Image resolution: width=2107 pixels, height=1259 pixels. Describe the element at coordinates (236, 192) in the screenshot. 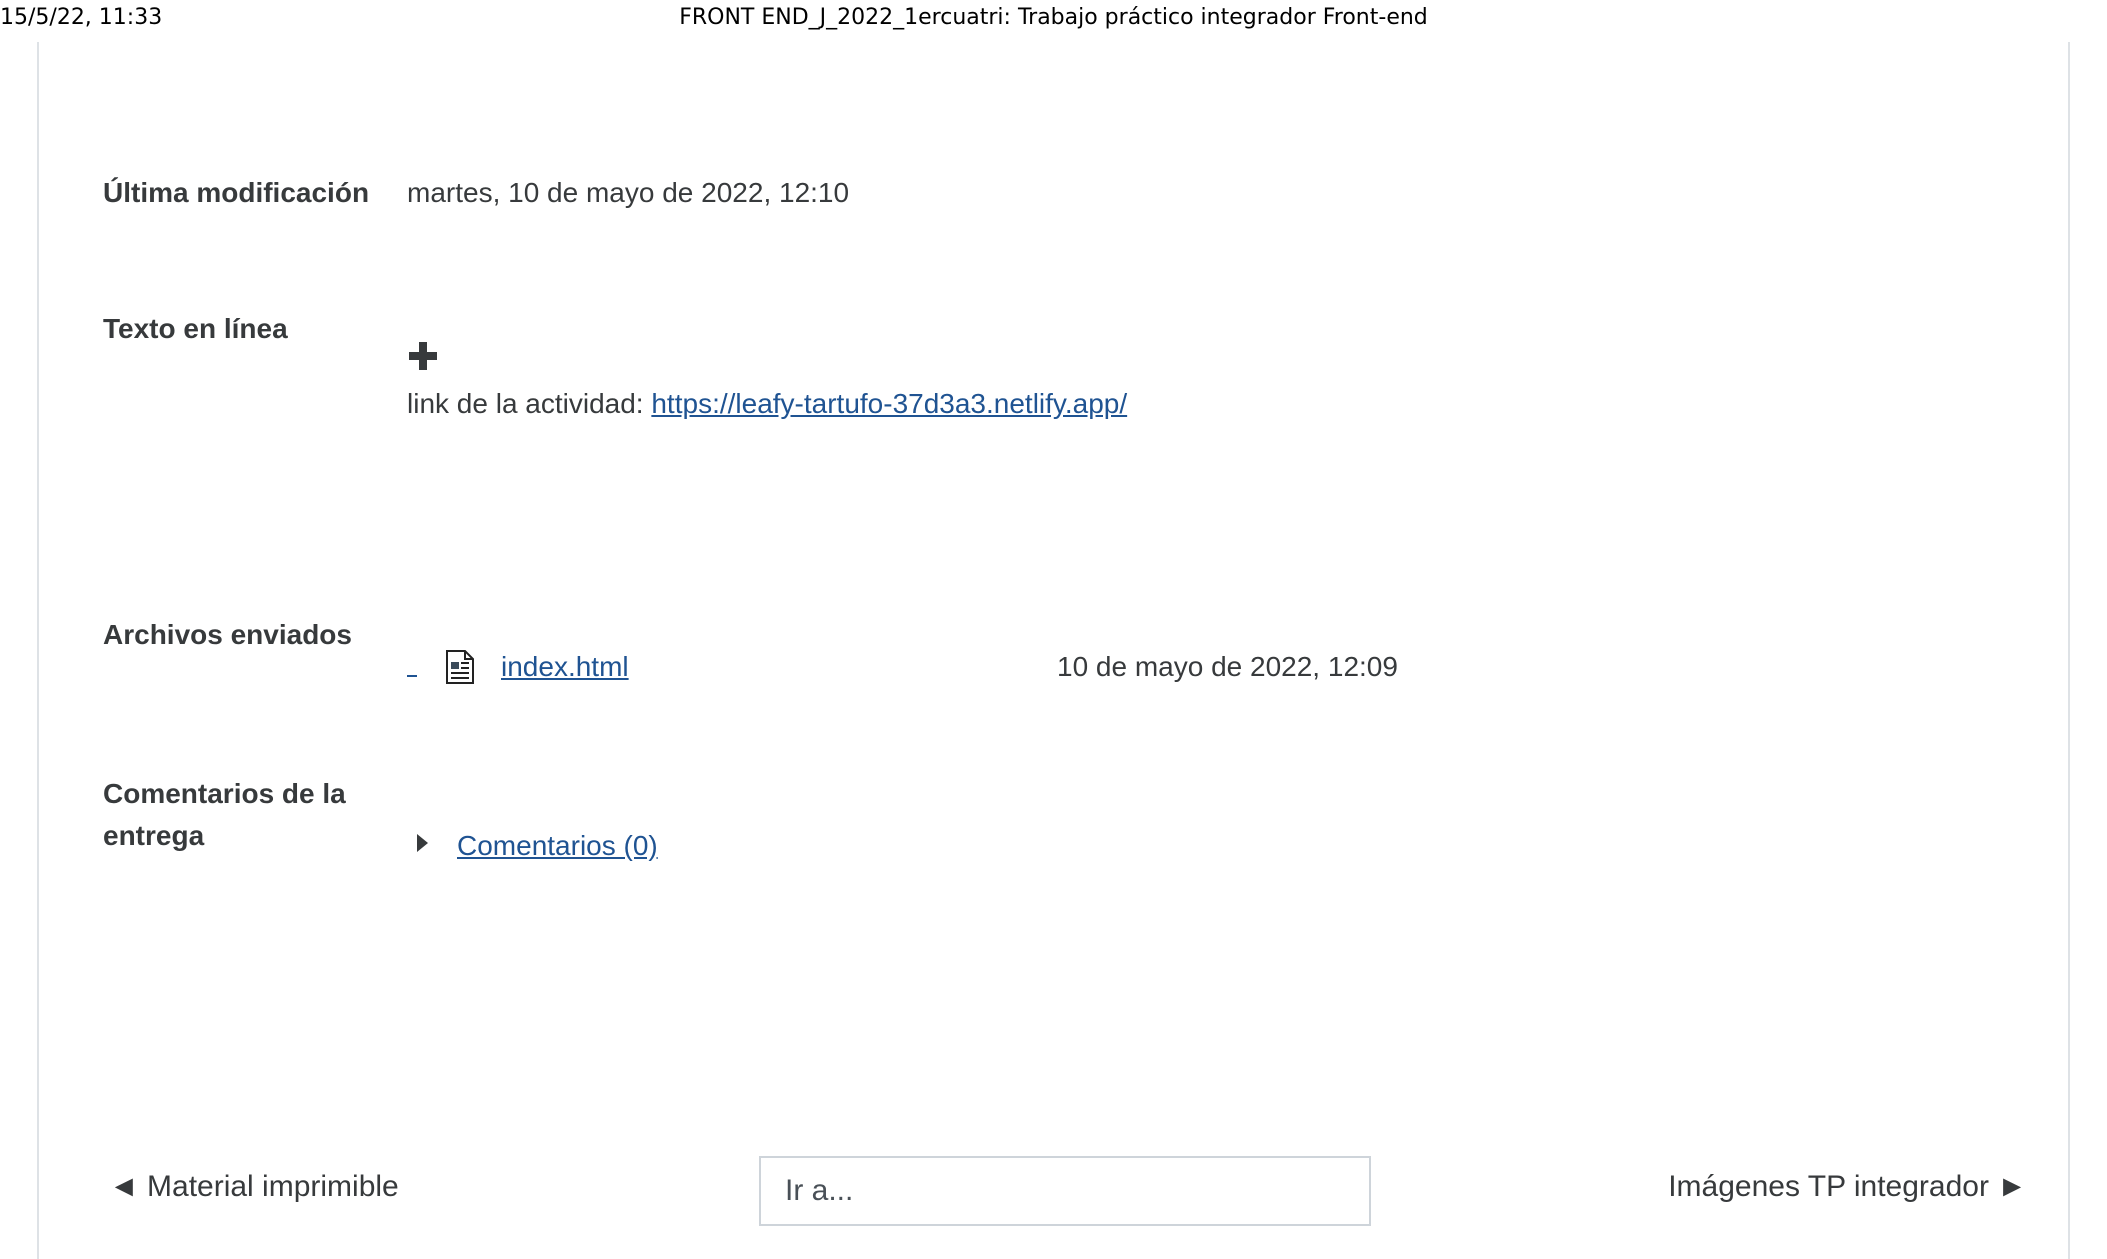

I see `last-modified-label: Última modificación` at that location.